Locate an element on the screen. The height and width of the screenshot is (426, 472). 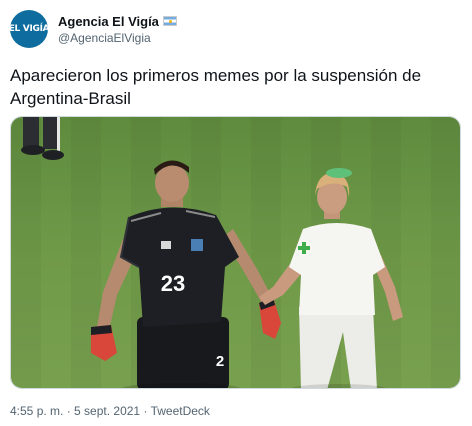
tweet-date: 5 sept. 2021 is located at coordinates (107, 411).